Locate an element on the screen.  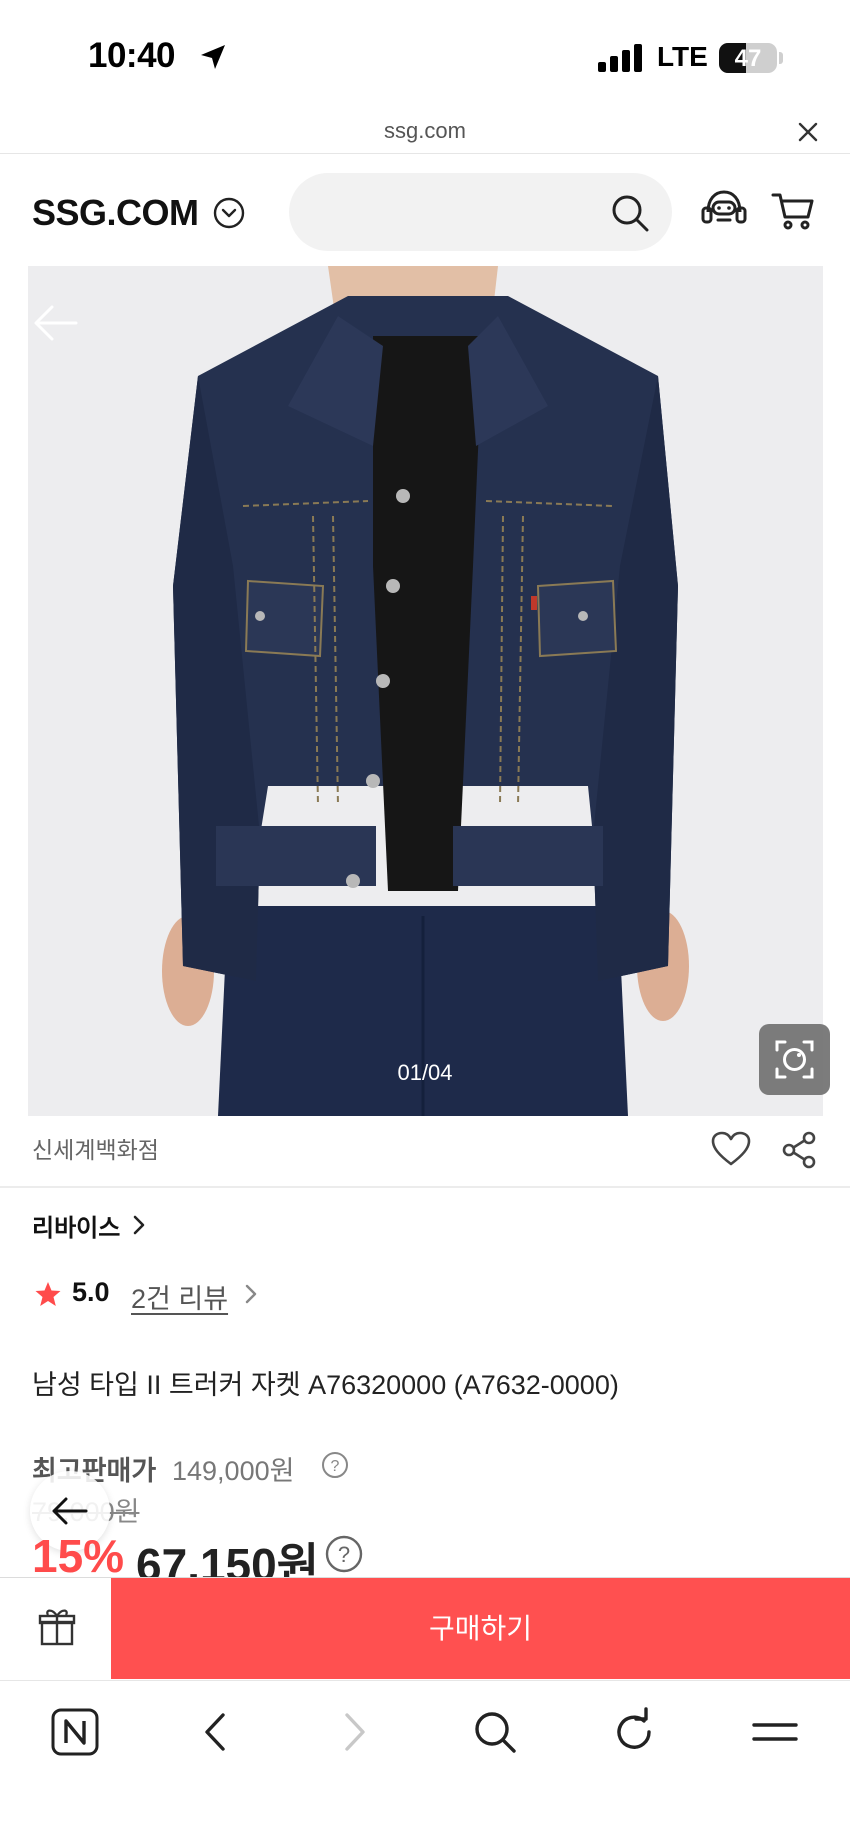
menu-icon is located at coordinates (775, 1732).